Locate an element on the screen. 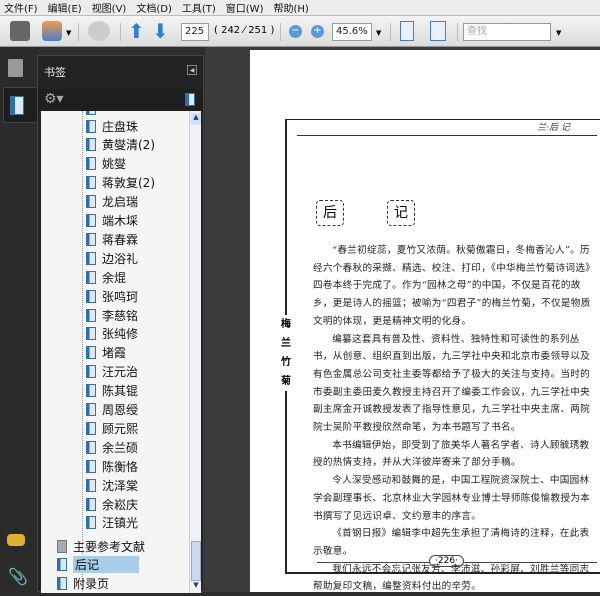  side-char: 兰 is located at coordinates (286, 343).